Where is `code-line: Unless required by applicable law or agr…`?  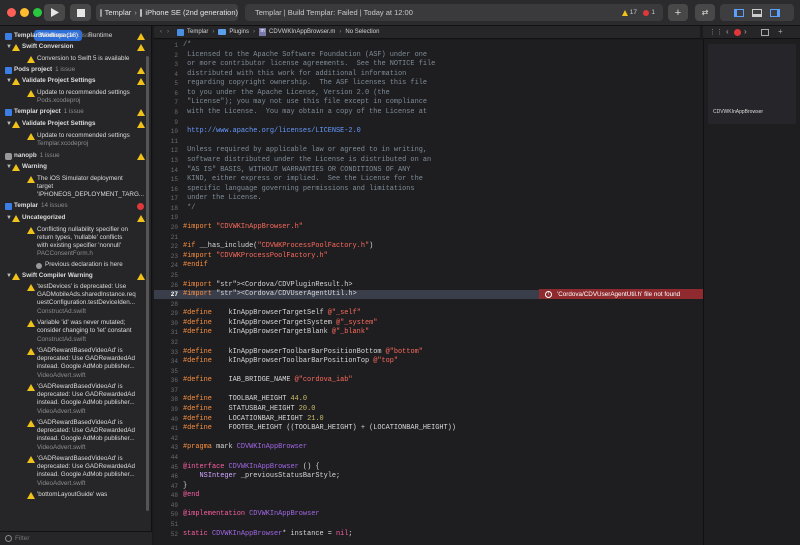
code-line: Unless required by applicable law or agr… is located at coordinates (305, 150).